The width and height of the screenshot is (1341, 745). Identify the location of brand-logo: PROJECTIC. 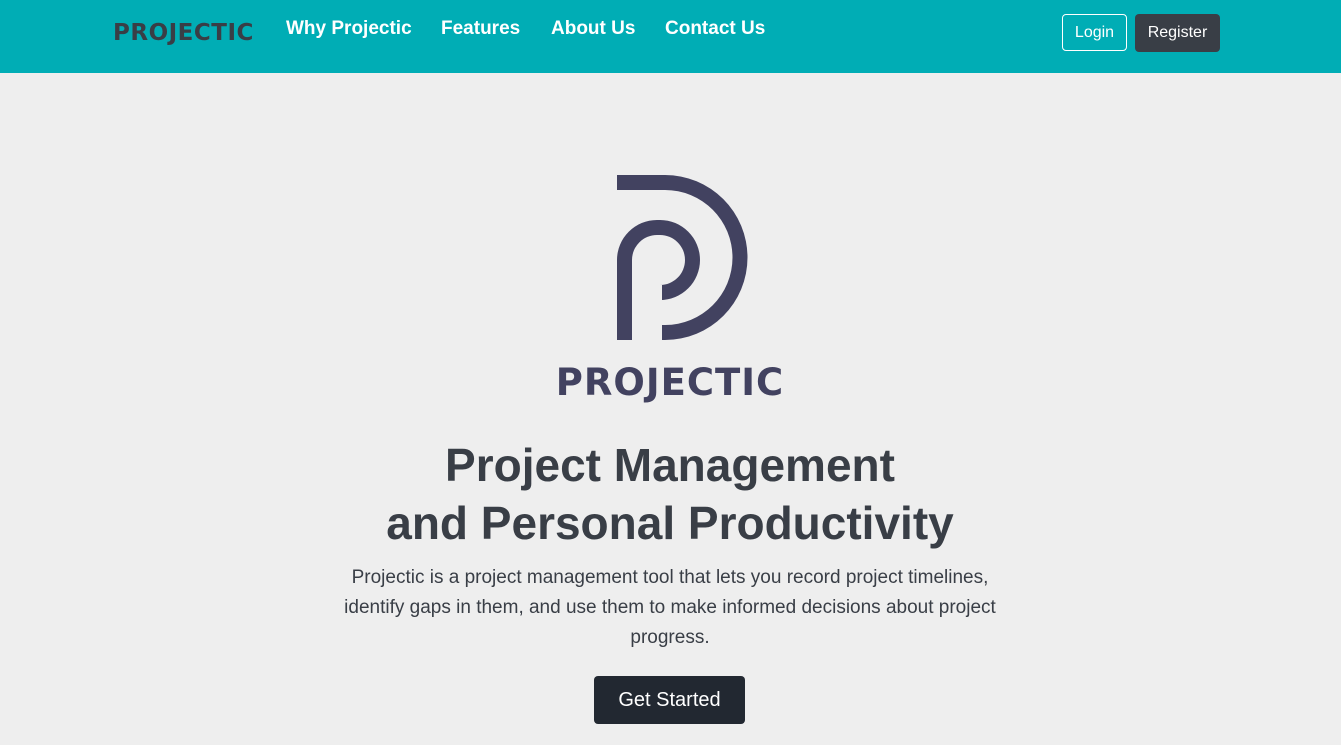
(183, 33).